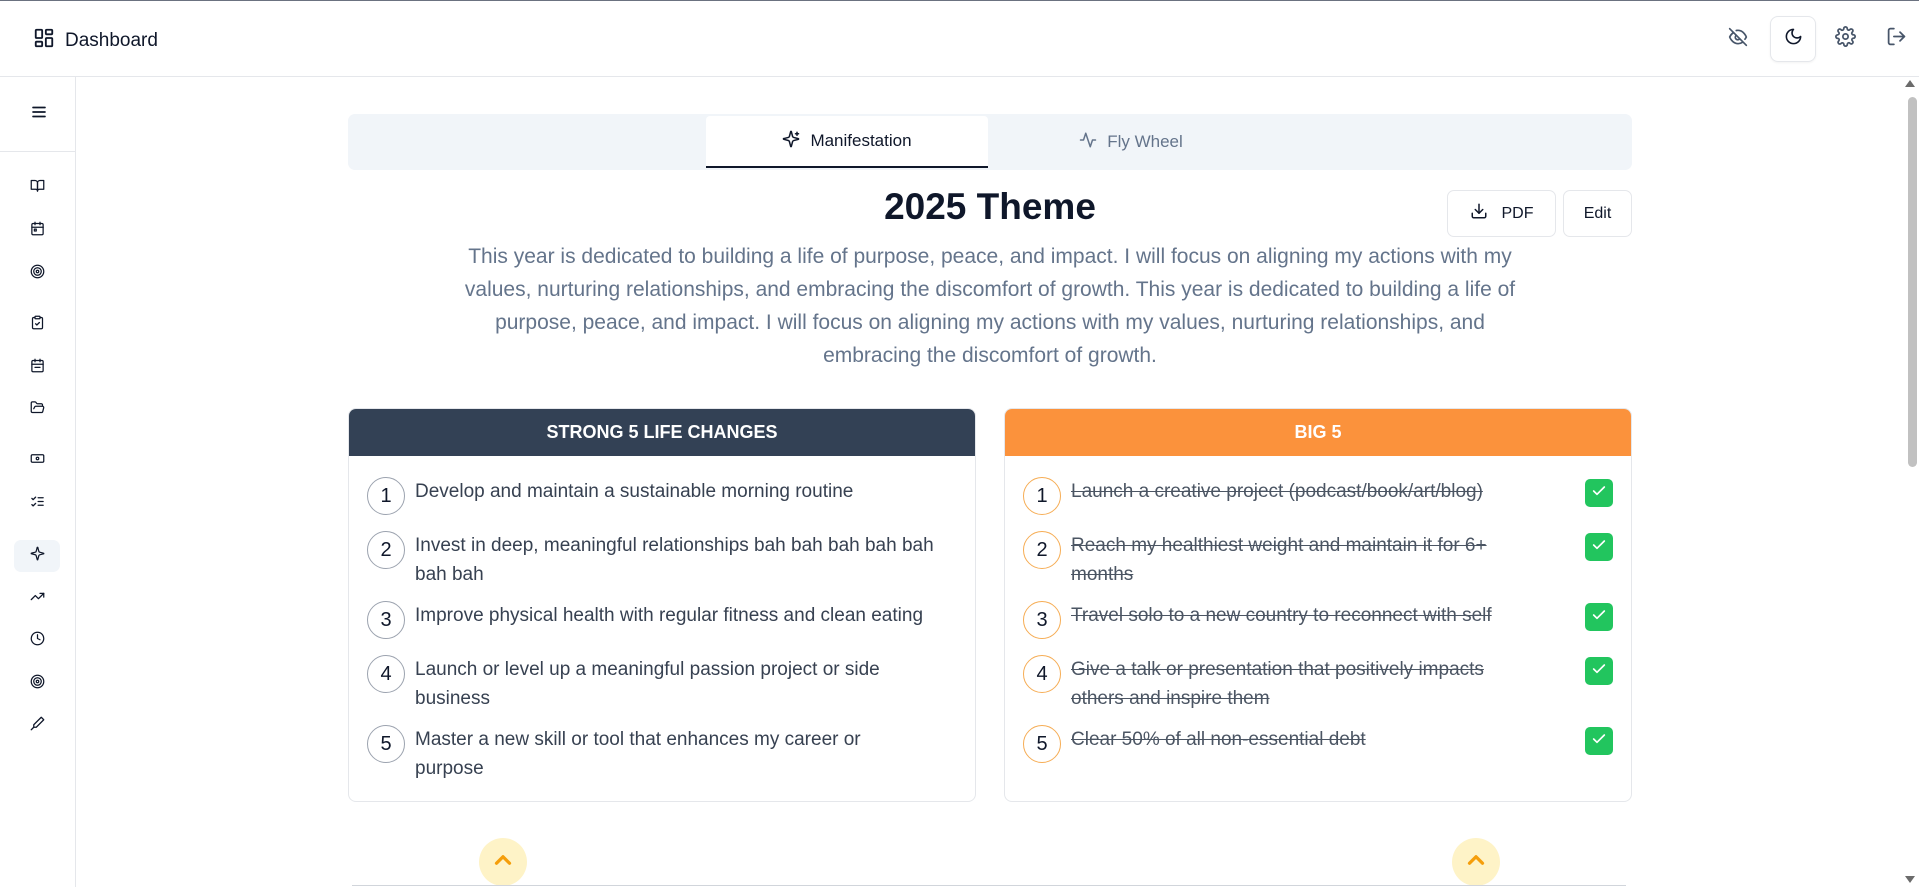 The image size is (1919, 887). What do you see at coordinates (44, 40) in the screenshot?
I see `layout-grid-icon` at bounding box center [44, 40].